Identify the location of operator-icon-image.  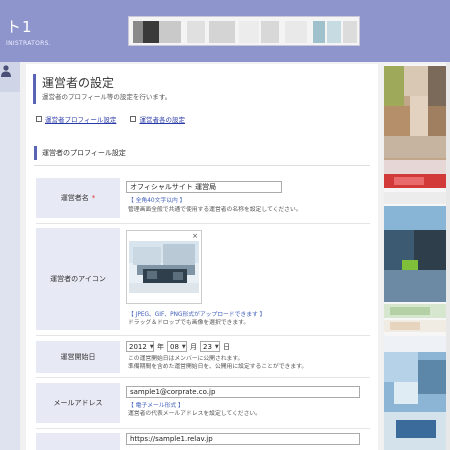
(164, 267).